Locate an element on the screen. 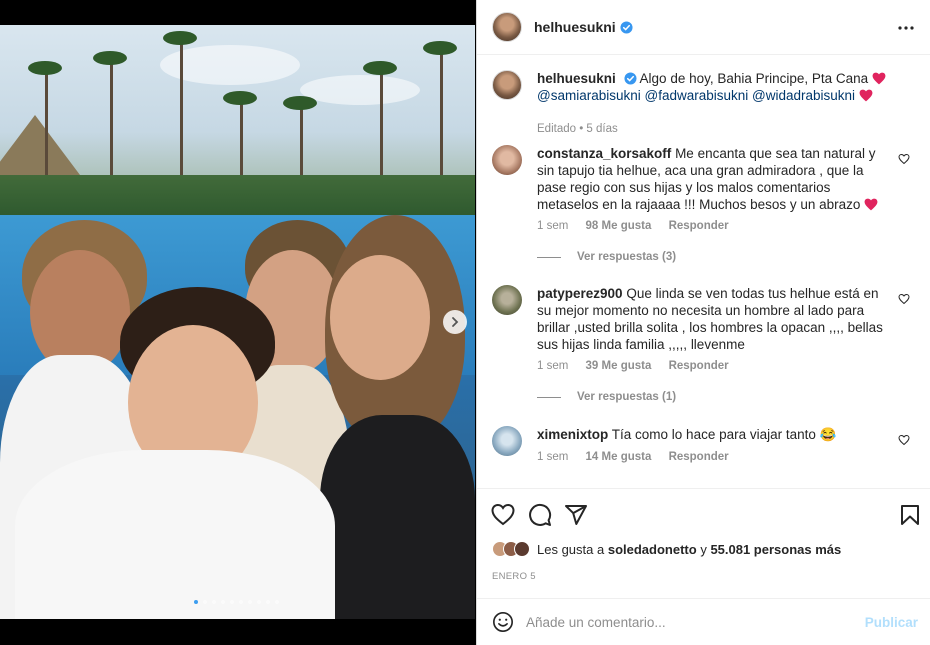  mention-link: @fadwarabisukni is located at coordinates (697, 95).